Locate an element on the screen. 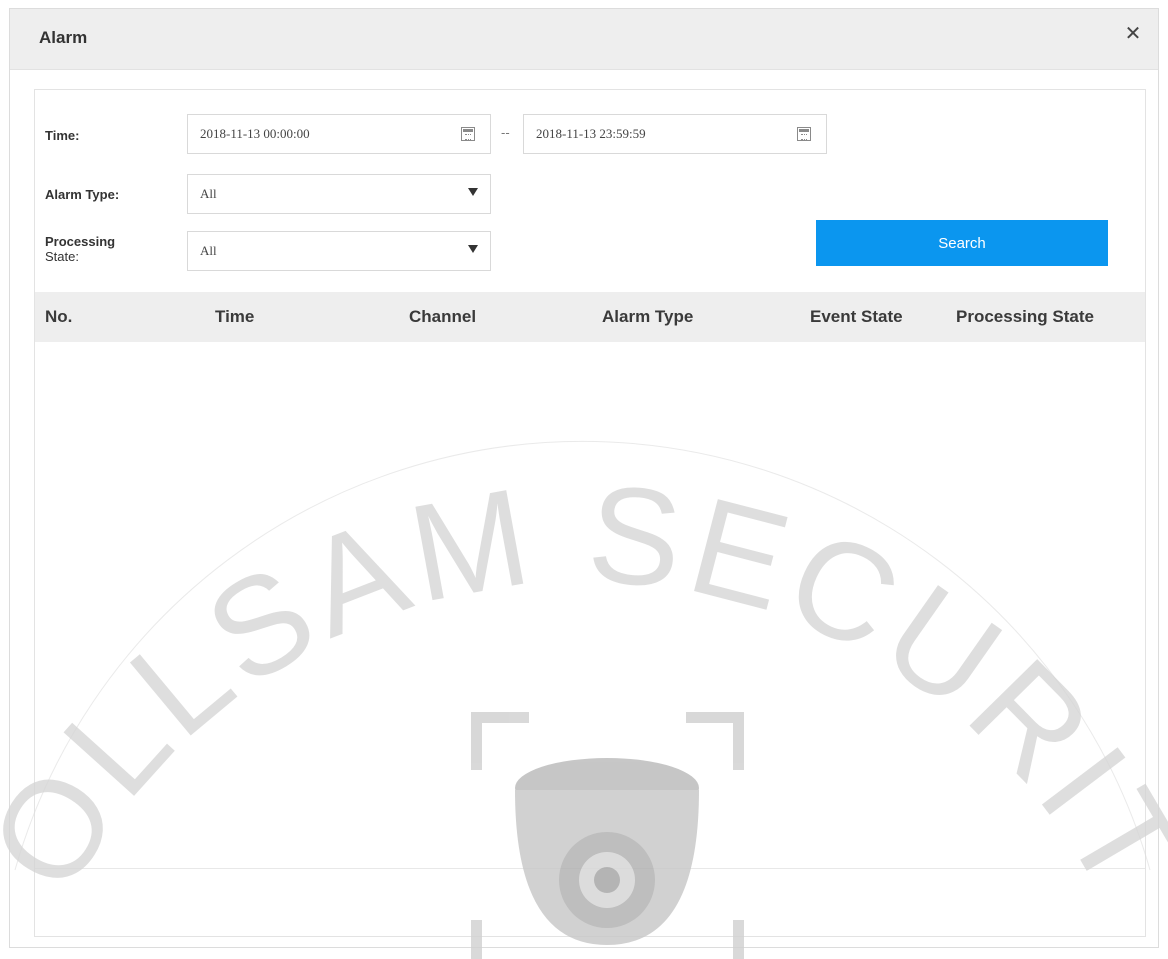 The image size is (1168, 959). column-header-no: No. is located at coordinates (58, 317).